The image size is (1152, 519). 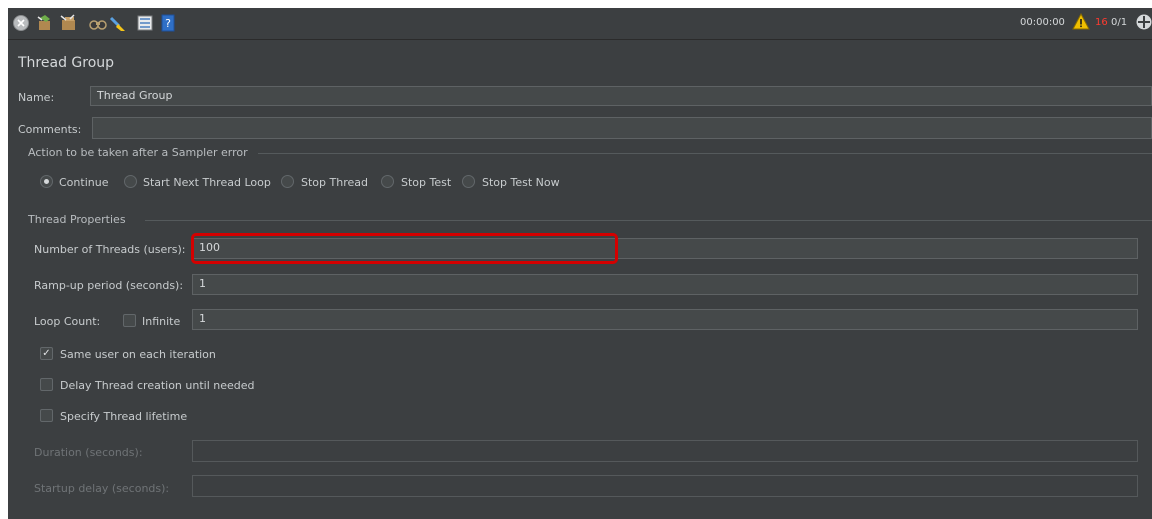 What do you see at coordinates (1144, 22) in the screenshot?
I see `remote-status-icon` at bounding box center [1144, 22].